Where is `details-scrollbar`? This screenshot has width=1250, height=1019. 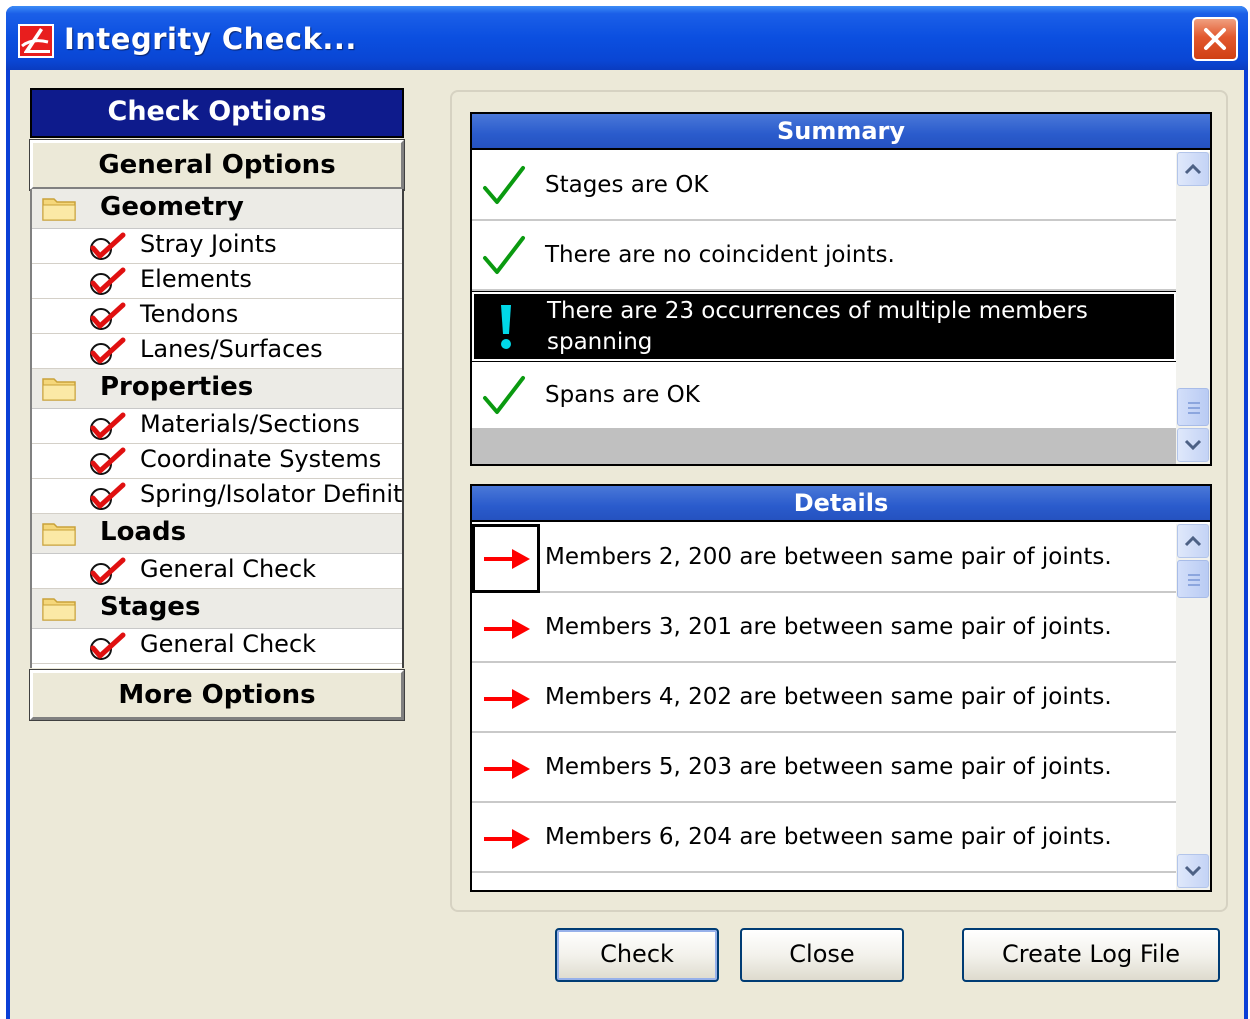
details-scrollbar is located at coordinates (1193, 707).